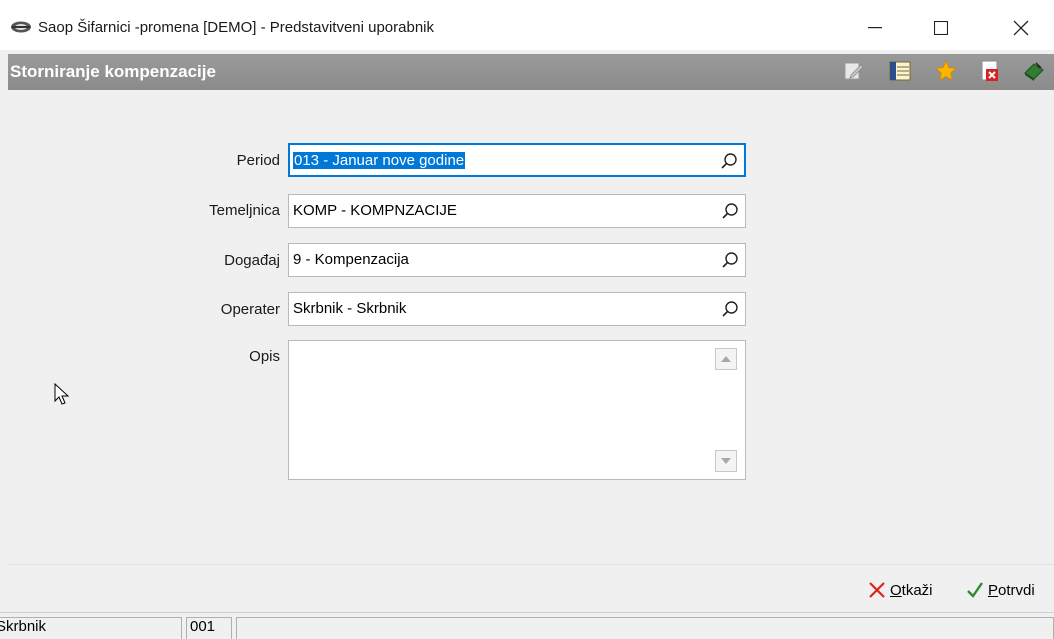 The width and height of the screenshot is (1054, 639). What do you see at coordinates (911, 590) in the screenshot?
I see `cancel-label: Otkaži` at bounding box center [911, 590].